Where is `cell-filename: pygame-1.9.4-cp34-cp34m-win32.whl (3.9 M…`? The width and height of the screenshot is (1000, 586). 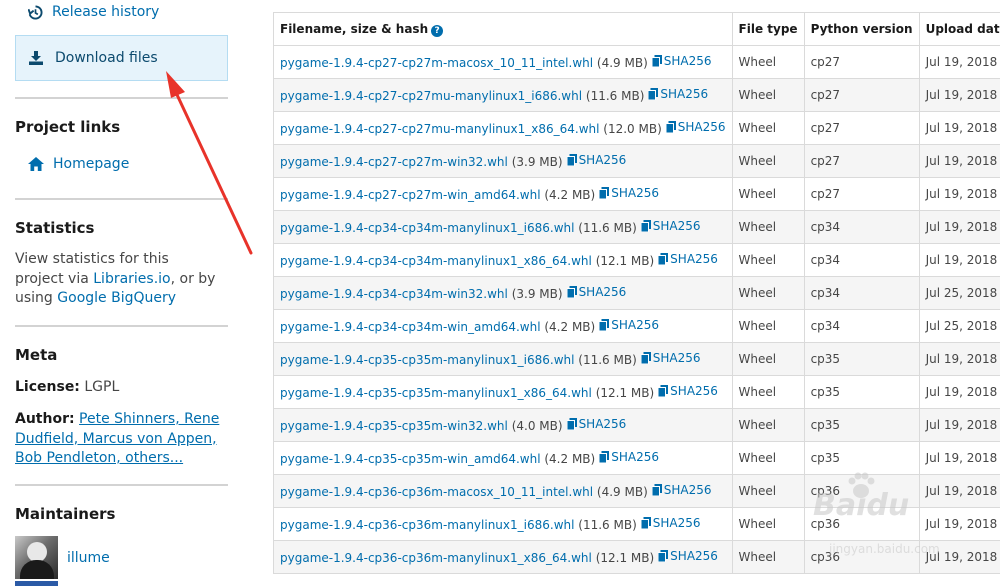
cell-filename: pygame-1.9.4-cp34-cp34m-win32.whl (3.9 M… is located at coordinates (503, 293).